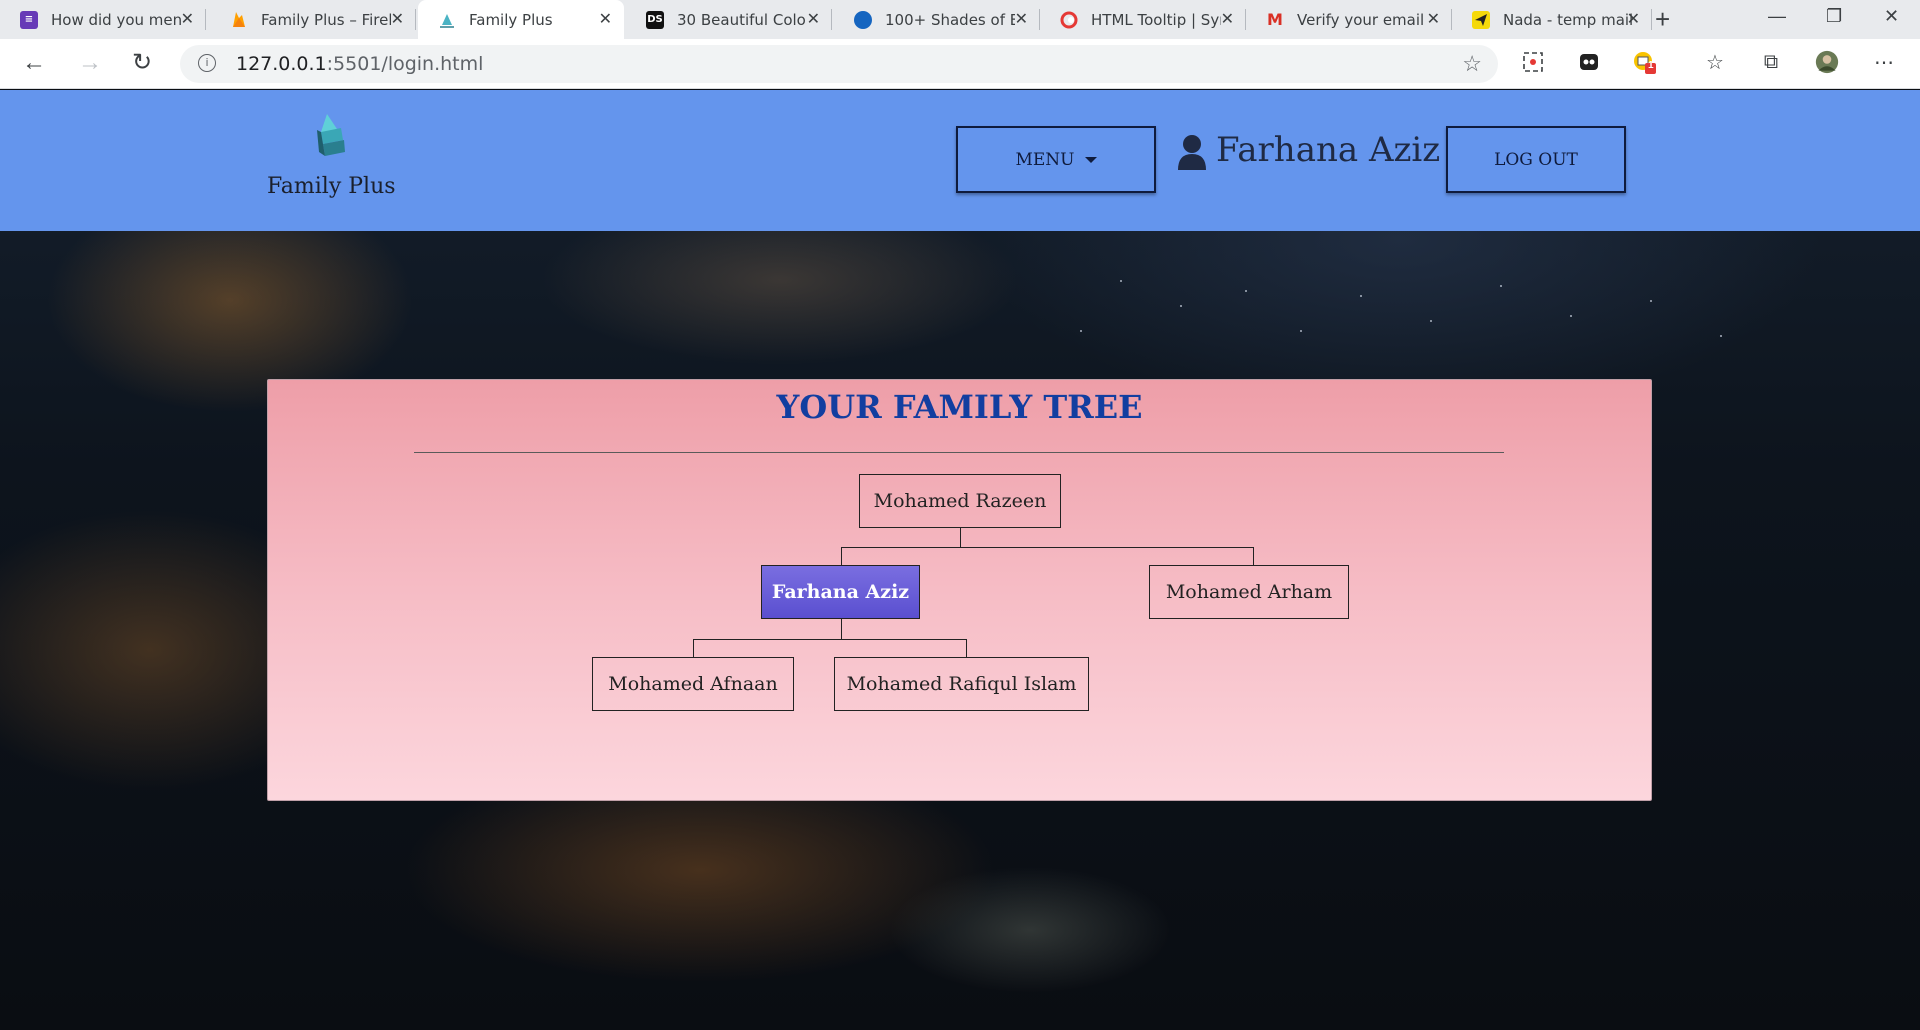 This screenshot has height=1030, width=1920. Describe the element at coordinates (331, 186) in the screenshot. I see `brand-name: Family Plus` at that location.